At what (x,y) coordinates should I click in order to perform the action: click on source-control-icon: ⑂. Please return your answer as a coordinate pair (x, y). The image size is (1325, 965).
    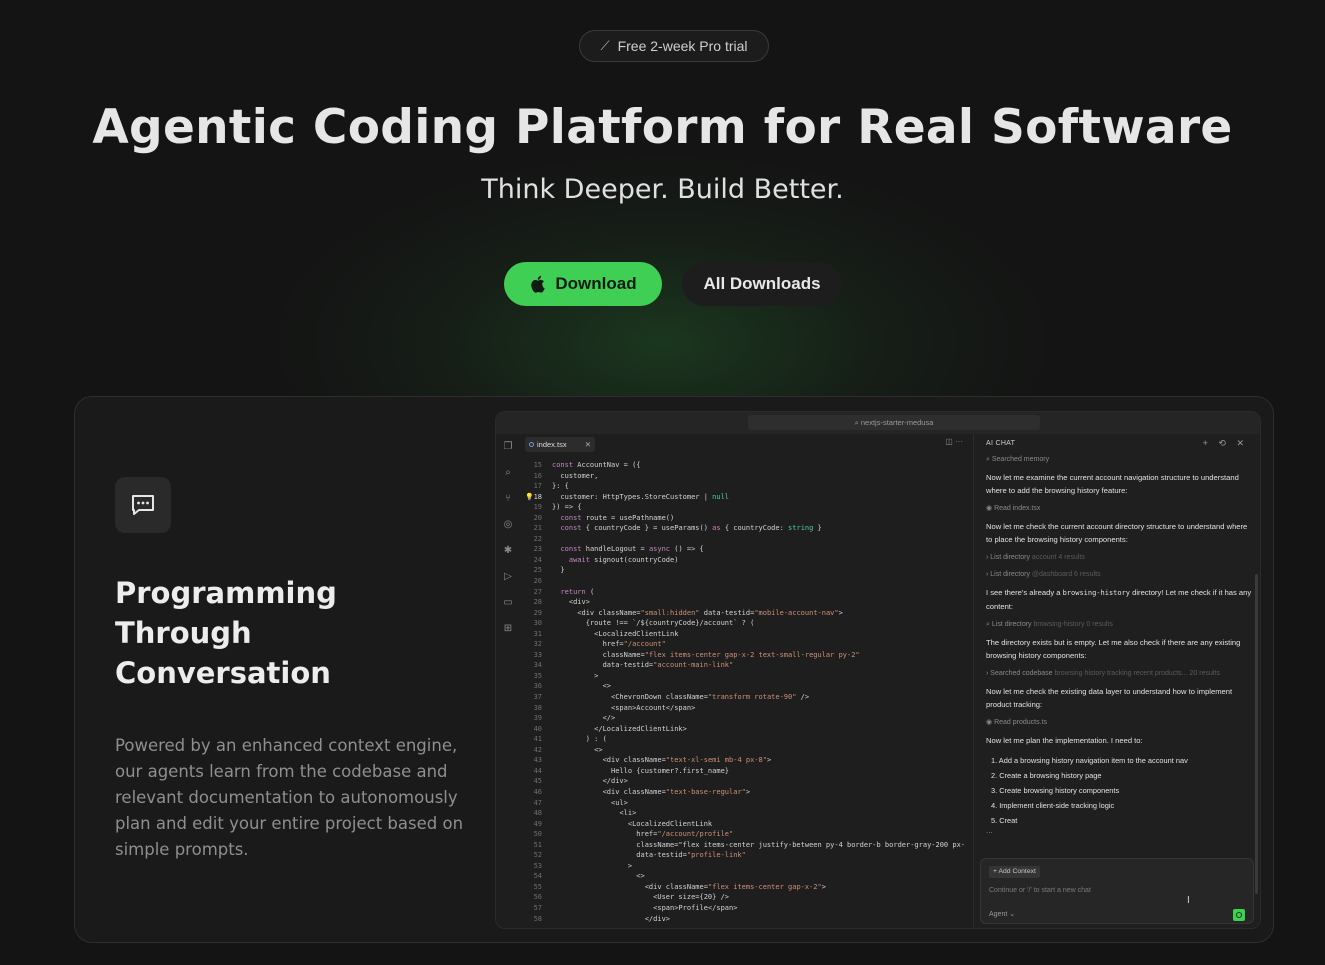
    Looking at the image, I should click on (508, 499).